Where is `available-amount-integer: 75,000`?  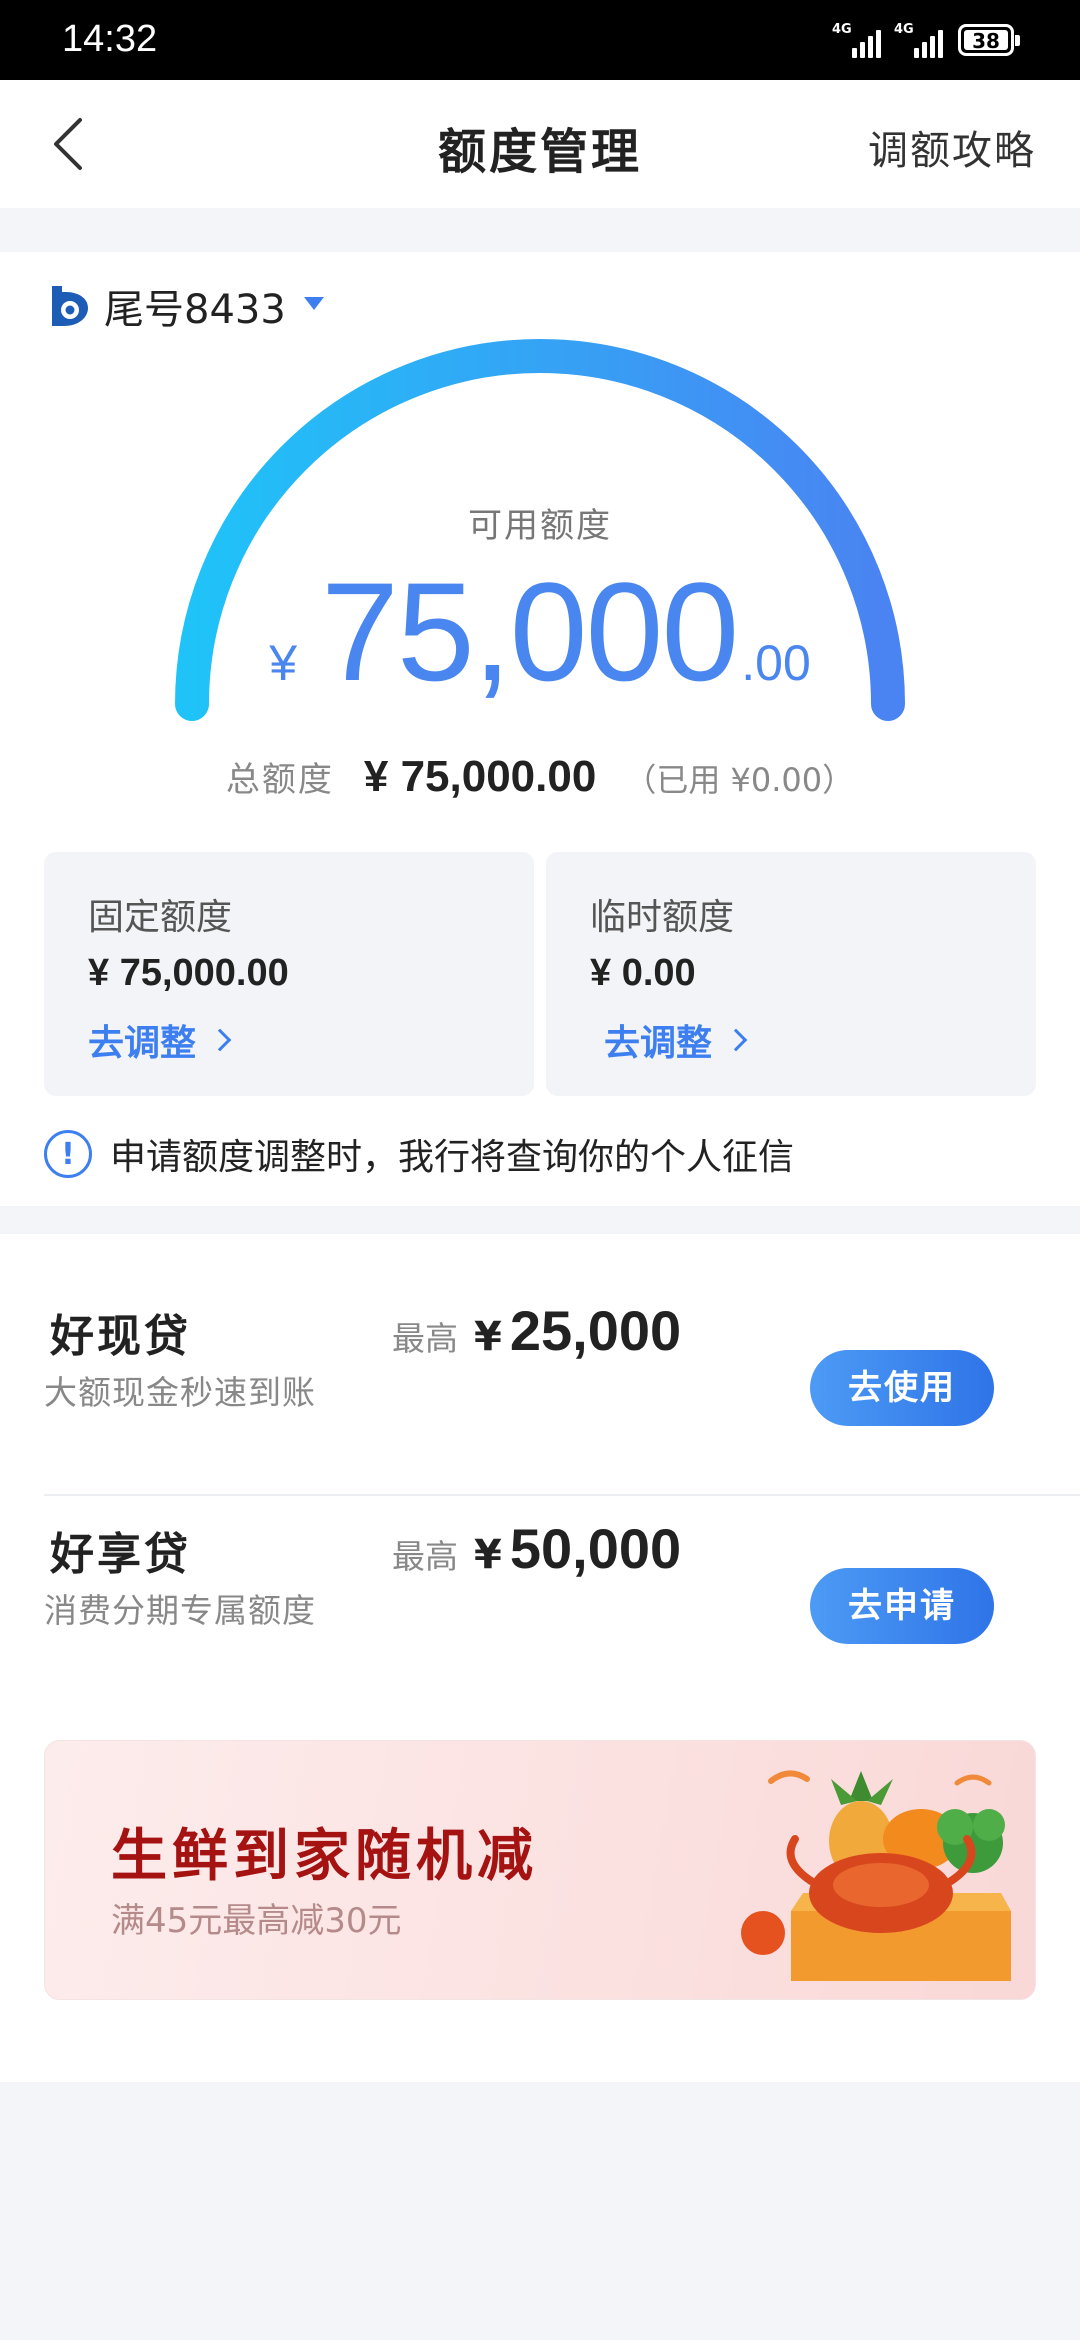 available-amount-integer: 75,000 is located at coordinates (530, 631).